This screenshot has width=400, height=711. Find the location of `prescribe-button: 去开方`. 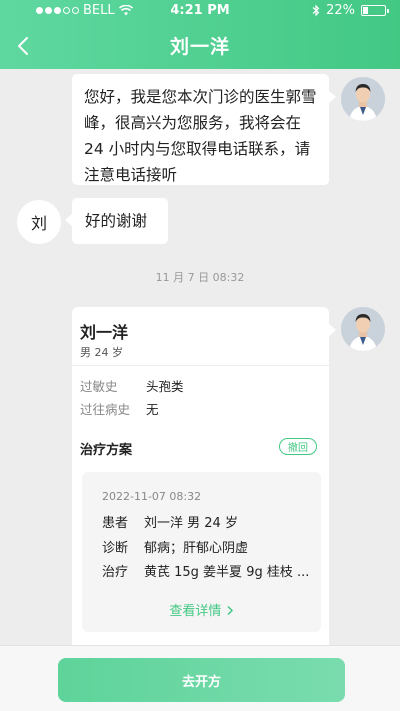

prescribe-button: 去开方 is located at coordinates (201, 680).